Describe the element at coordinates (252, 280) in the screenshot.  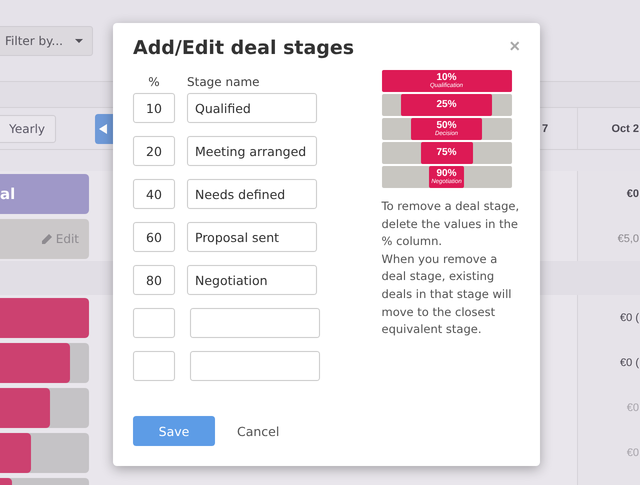
I see `stage-name-field: Negotiation` at that location.